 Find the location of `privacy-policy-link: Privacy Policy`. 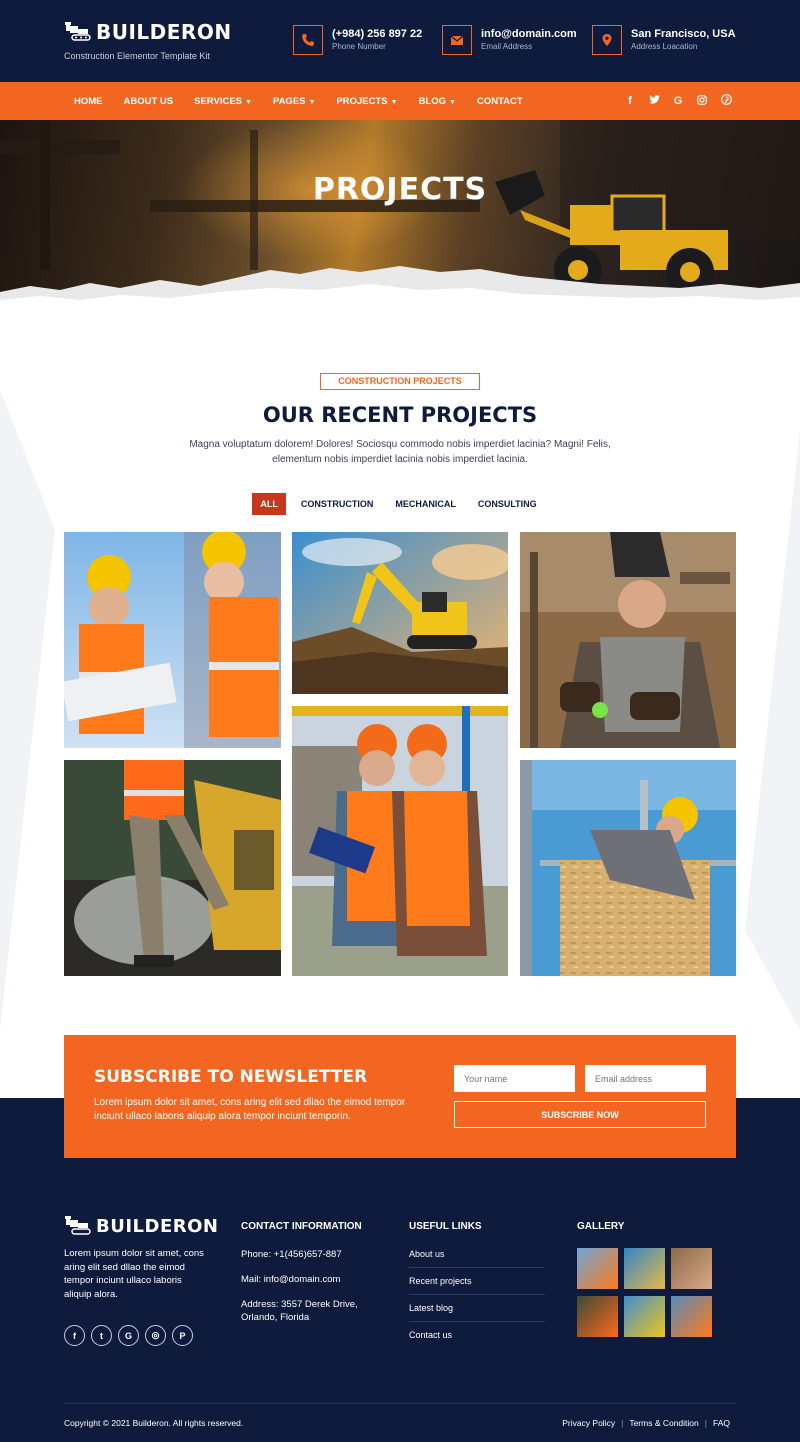

privacy-policy-link: Privacy Policy is located at coordinates (588, 1423).